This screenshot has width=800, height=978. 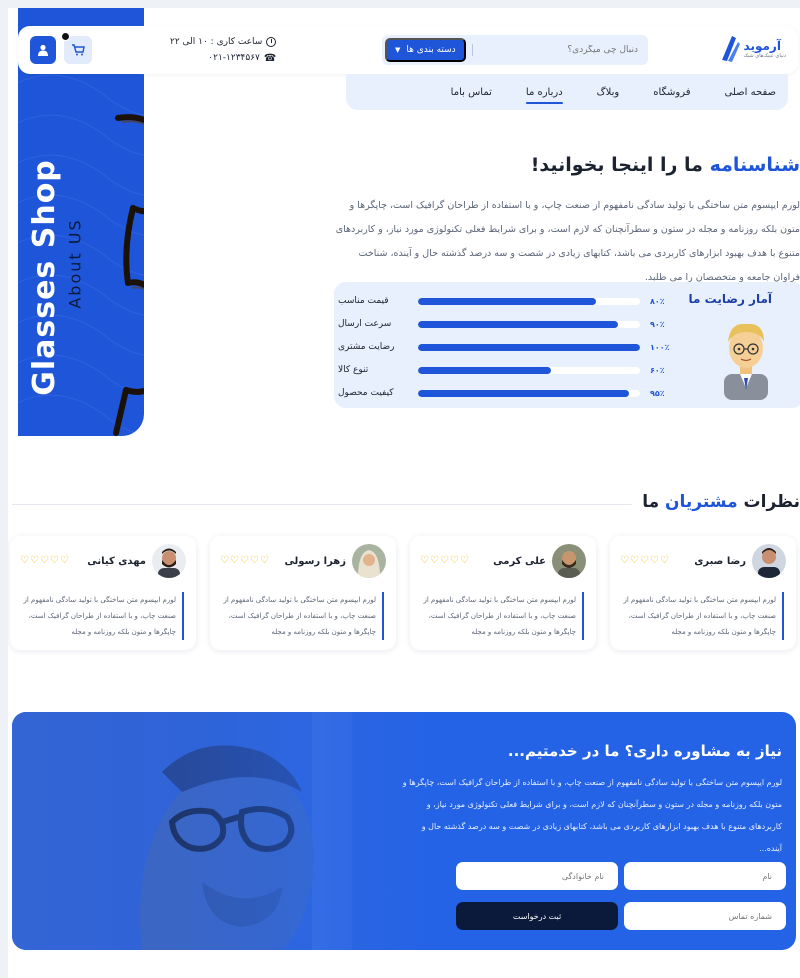 What do you see at coordinates (44, 277) in the screenshot?
I see `banner-title: Glasses Shop` at bounding box center [44, 277].